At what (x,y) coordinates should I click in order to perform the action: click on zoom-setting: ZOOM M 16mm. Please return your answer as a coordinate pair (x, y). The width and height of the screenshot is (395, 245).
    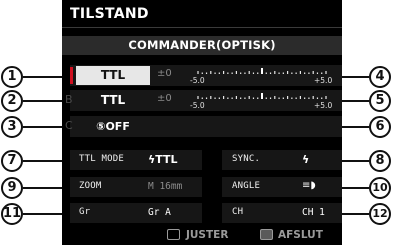
    Looking at the image, I should click on (136, 187).